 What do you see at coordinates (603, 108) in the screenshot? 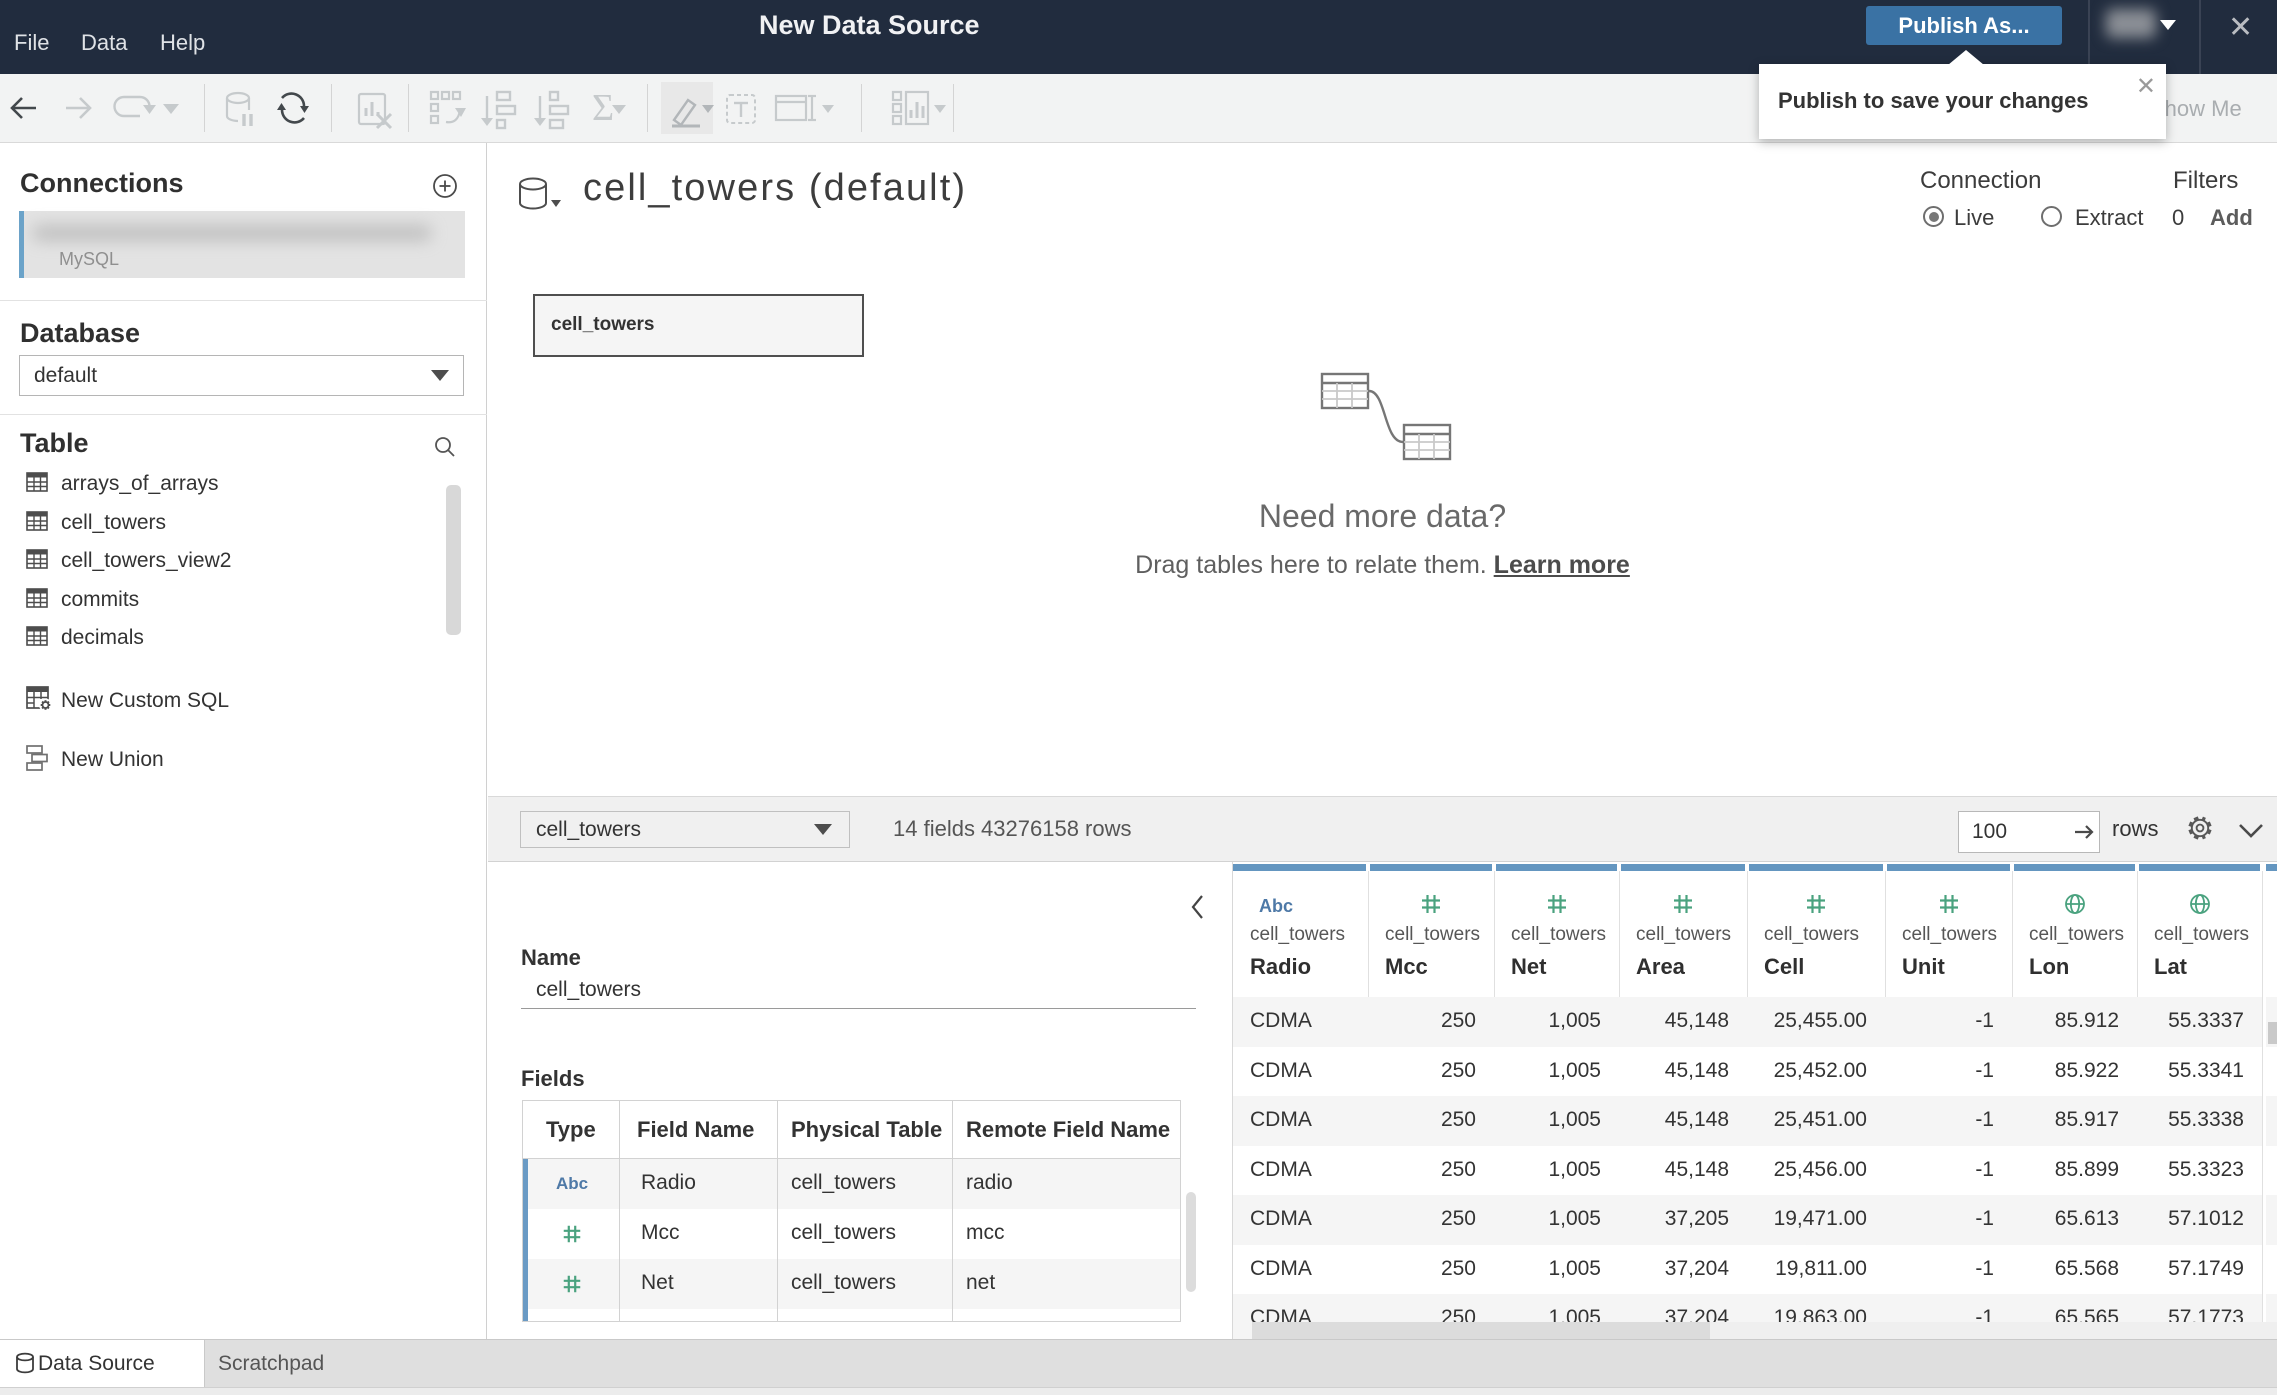
I see `svg-text: Σ` at bounding box center [603, 108].